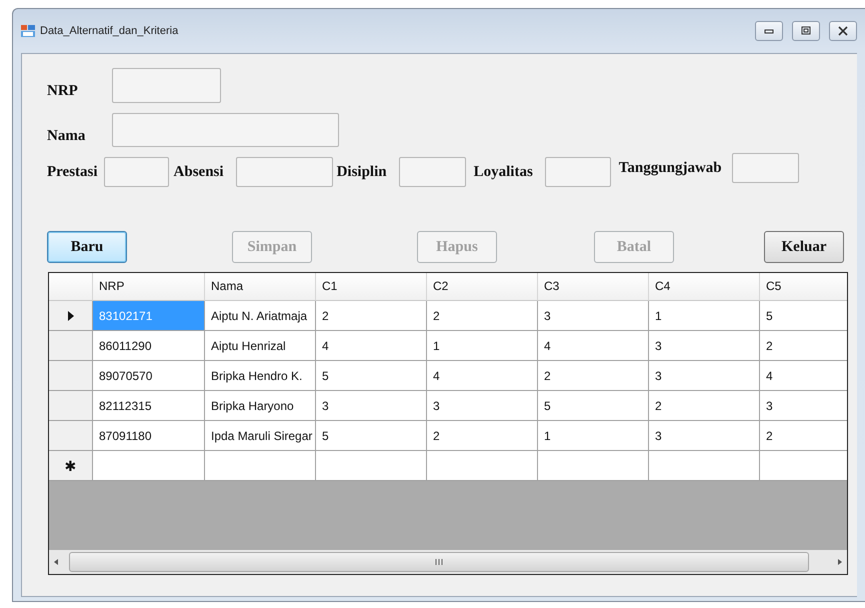 The image size is (865, 608). I want to click on action-button: Baru, so click(87, 247).